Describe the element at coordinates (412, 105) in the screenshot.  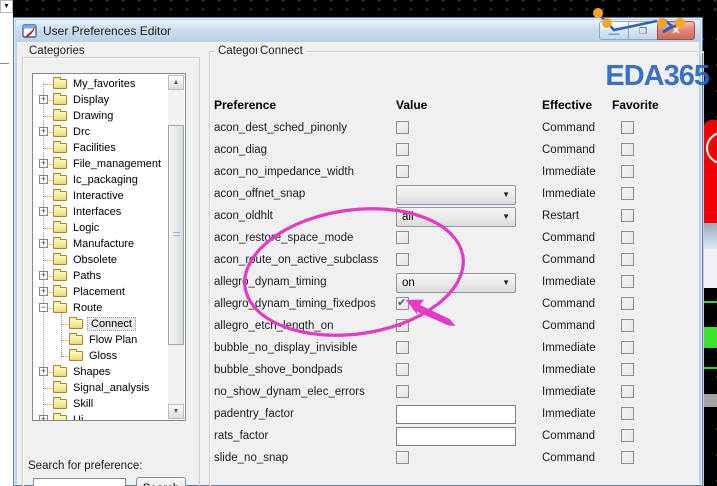
I see `column-header-value: Value` at that location.